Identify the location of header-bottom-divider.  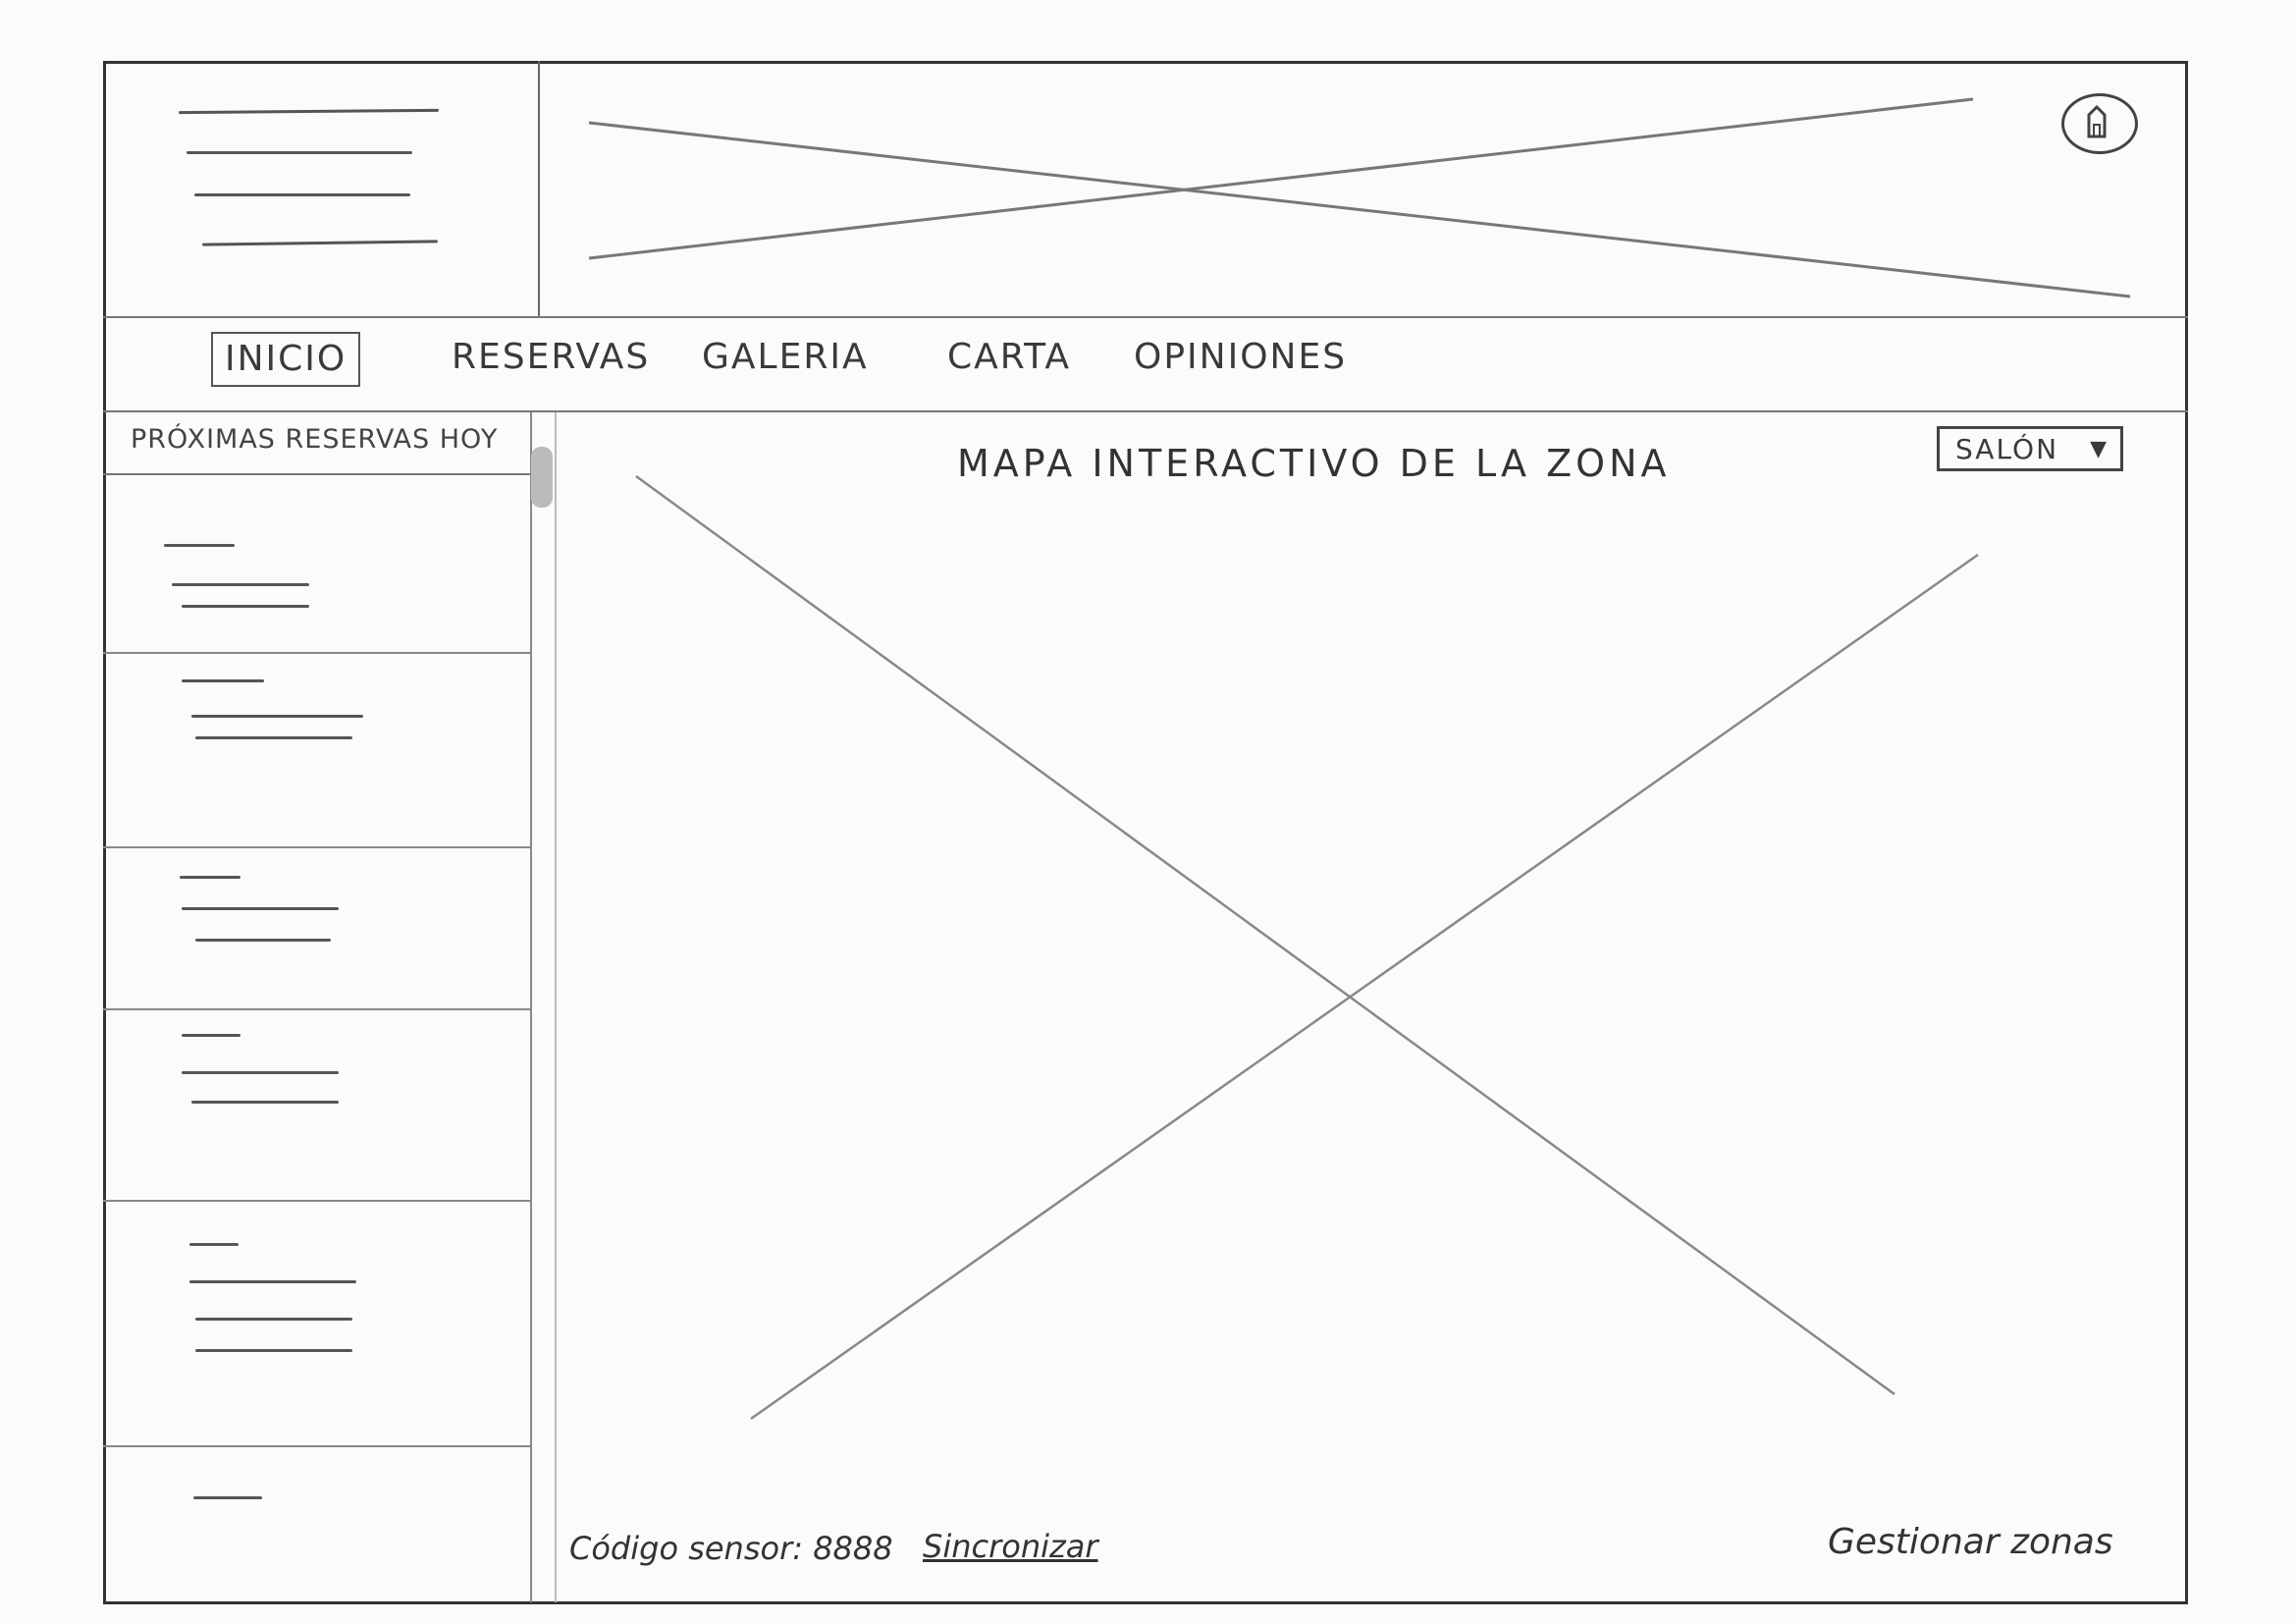
(1145, 317).